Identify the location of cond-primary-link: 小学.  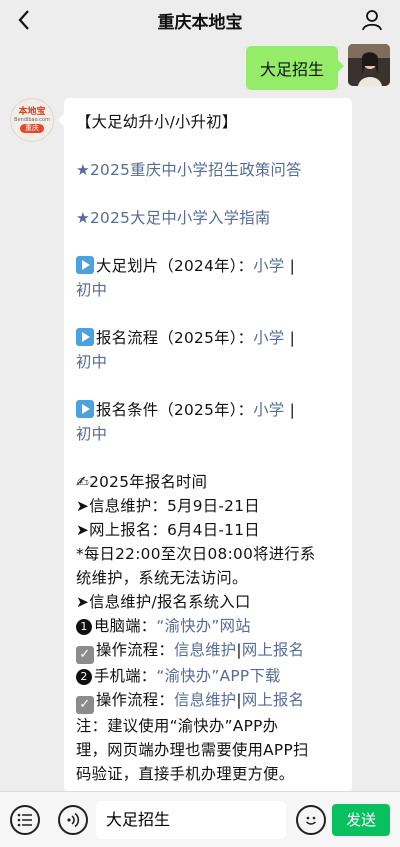
(268, 410).